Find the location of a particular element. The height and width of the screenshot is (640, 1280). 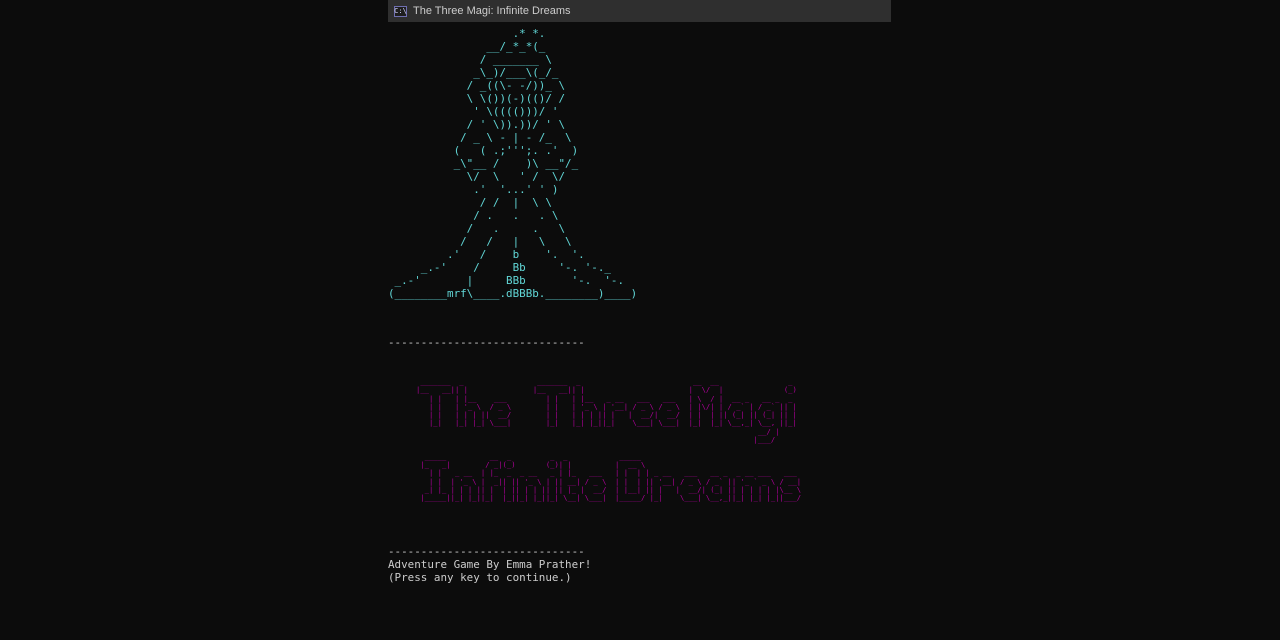

window-title: The Three Magi: Infinite Dreams is located at coordinates (492, 11).